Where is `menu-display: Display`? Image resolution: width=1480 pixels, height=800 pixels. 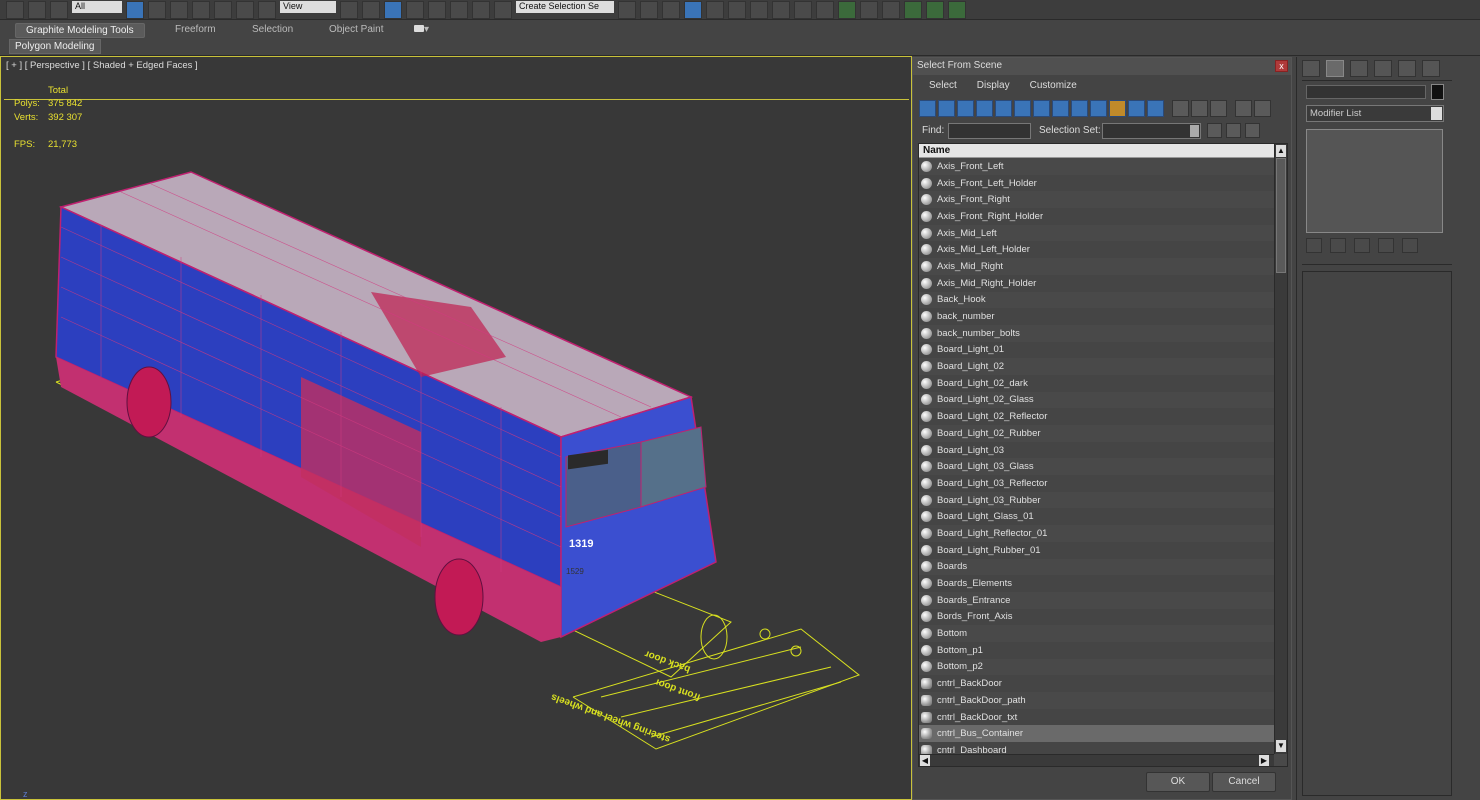
menu-display: Display is located at coordinates (993, 87).